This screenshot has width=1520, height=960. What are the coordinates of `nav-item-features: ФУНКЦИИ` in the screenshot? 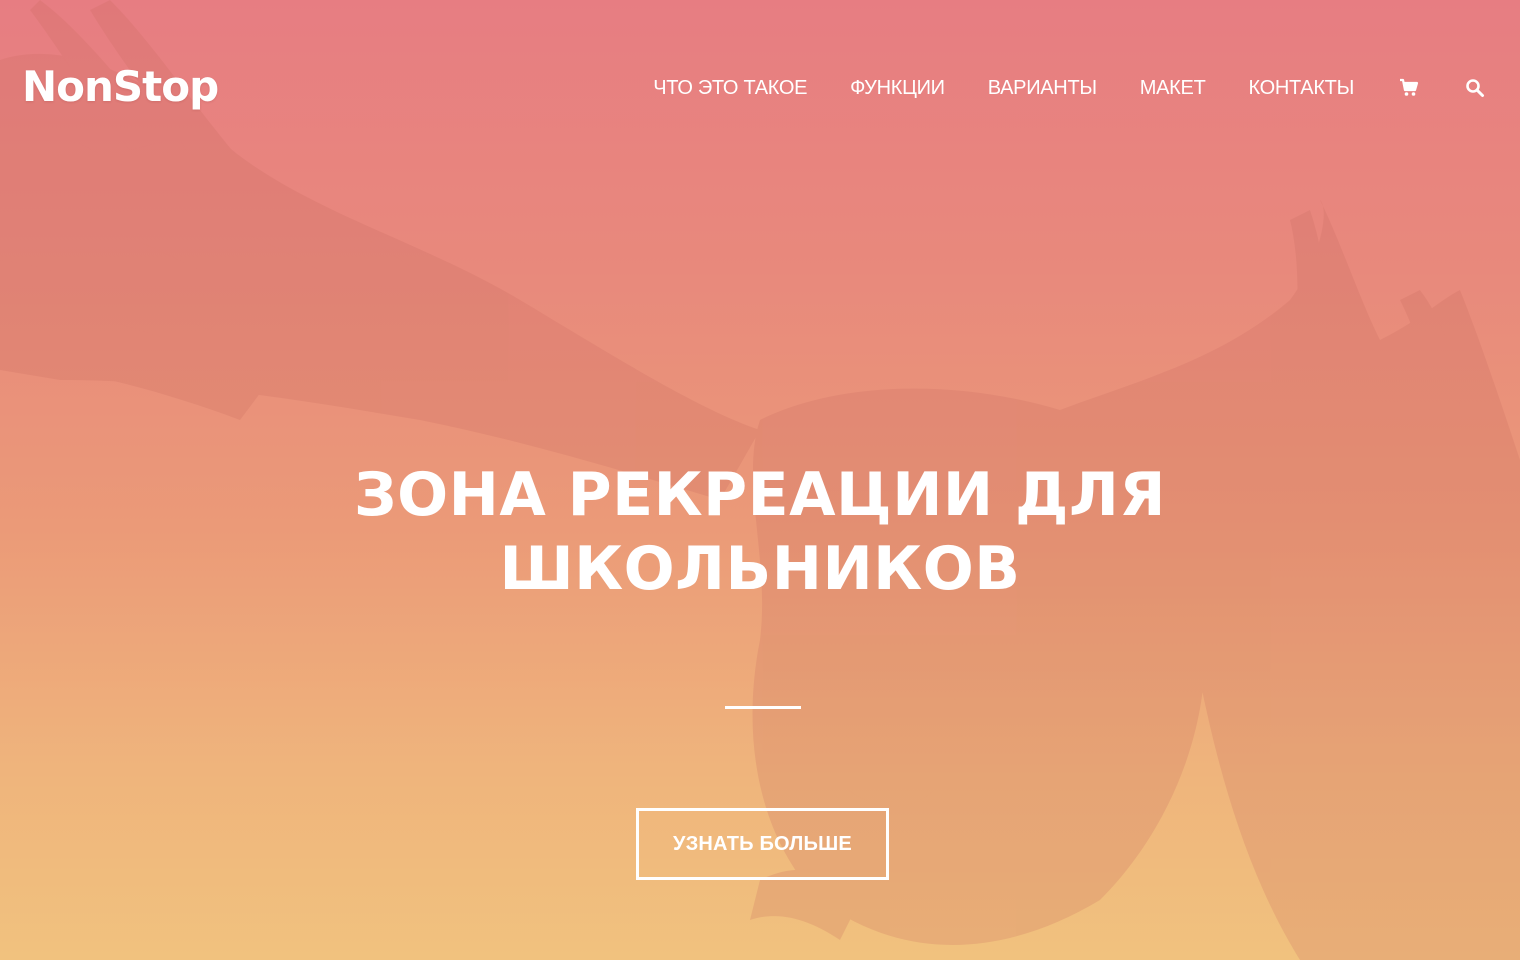 It's located at (897, 88).